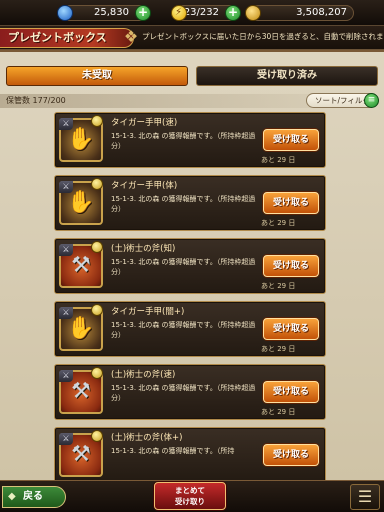 The width and height of the screenshot is (384, 512). Describe the element at coordinates (144, 186) in the screenshot. I see `item-name: タイガー手甲(体)` at that location.